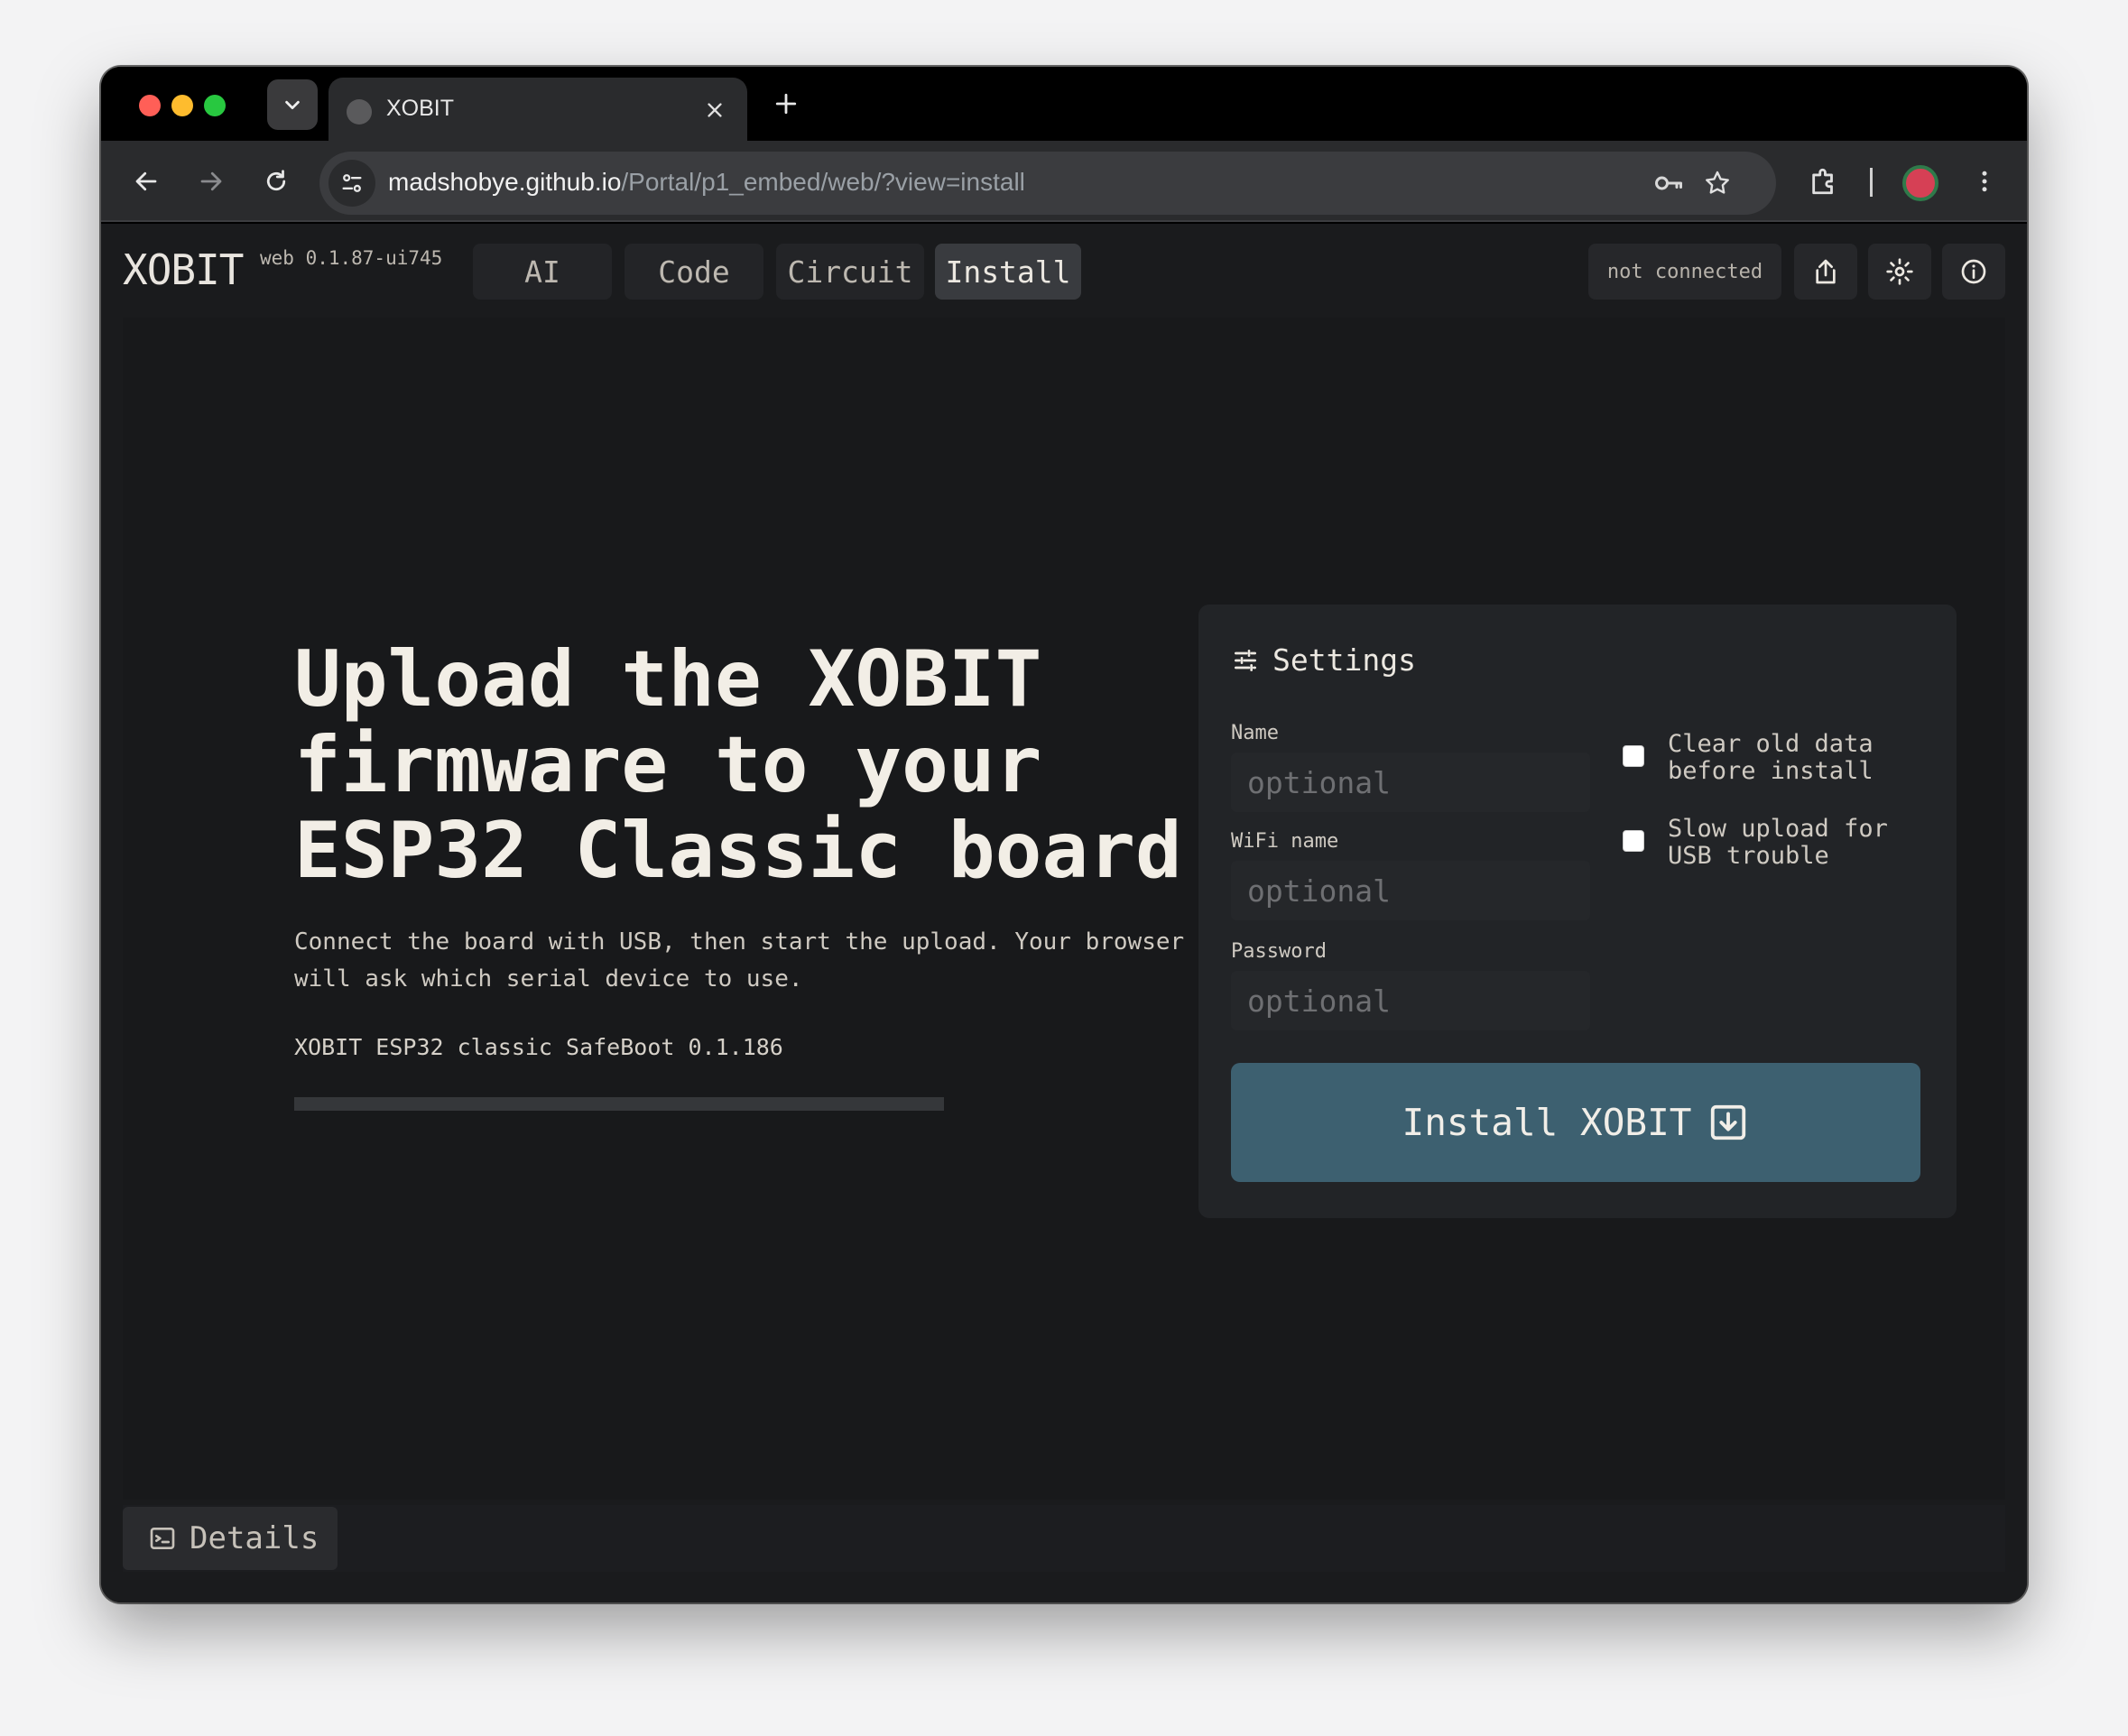 The height and width of the screenshot is (1736, 2128). I want to click on install-button-label: Install XOBIT, so click(1547, 1122).